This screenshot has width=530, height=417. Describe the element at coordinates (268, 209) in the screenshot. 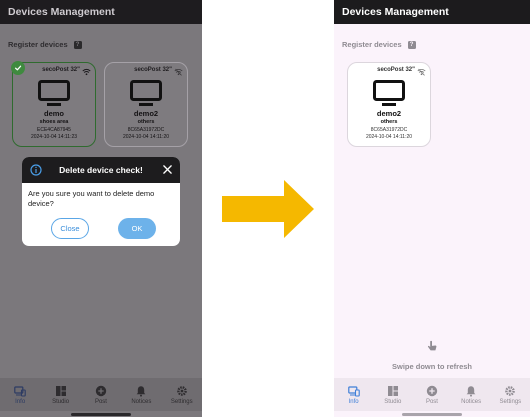

I see `arrow-right-icon` at that location.